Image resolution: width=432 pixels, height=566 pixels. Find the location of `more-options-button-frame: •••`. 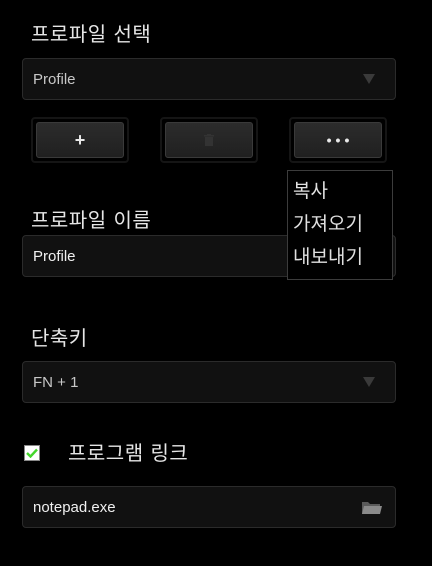

more-options-button-frame: ••• is located at coordinates (338, 140).